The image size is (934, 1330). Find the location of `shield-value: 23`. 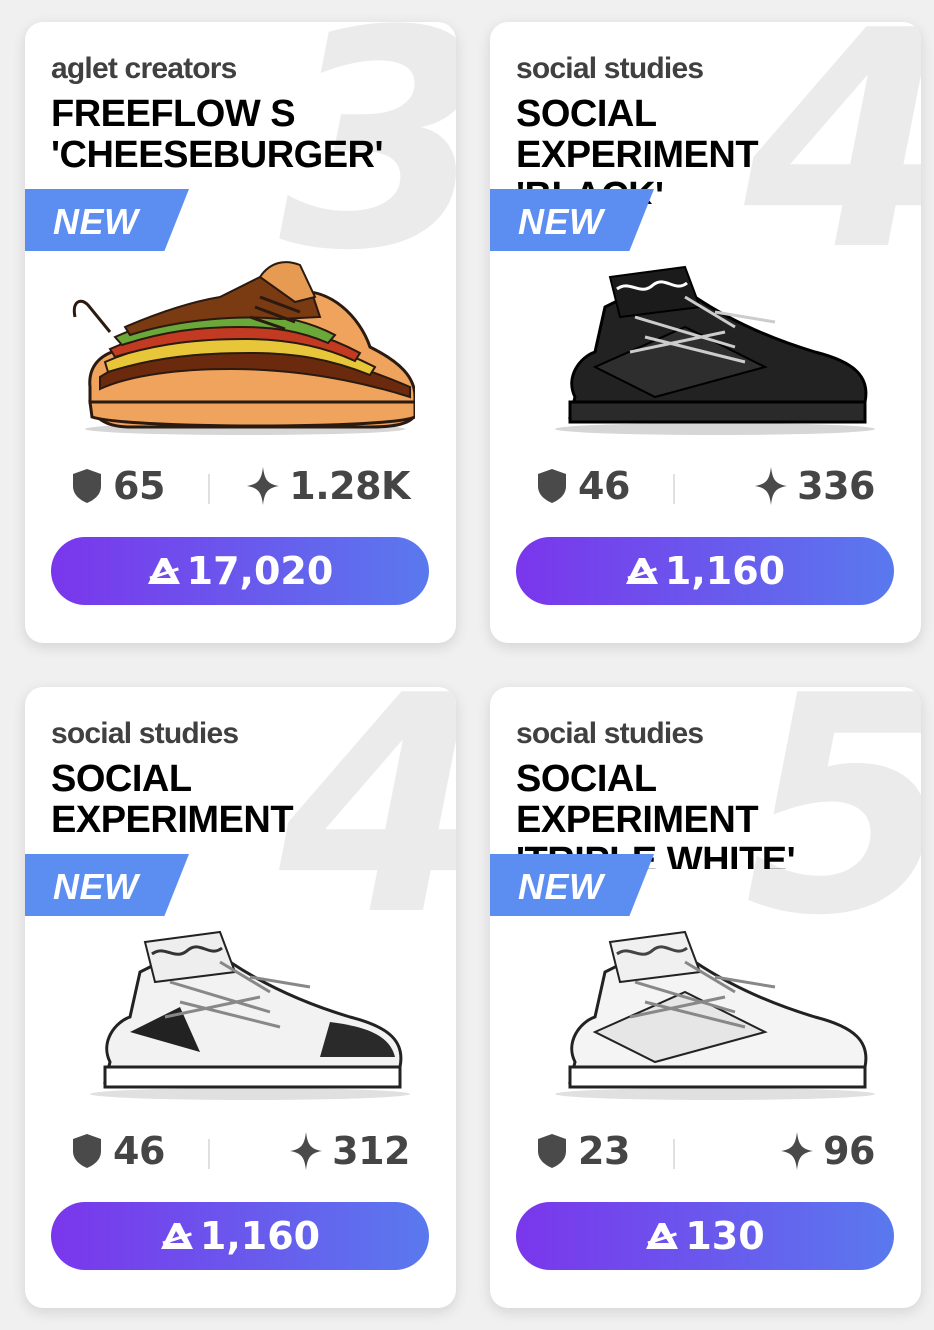

shield-value: 23 is located at coordinates (604, 1151).